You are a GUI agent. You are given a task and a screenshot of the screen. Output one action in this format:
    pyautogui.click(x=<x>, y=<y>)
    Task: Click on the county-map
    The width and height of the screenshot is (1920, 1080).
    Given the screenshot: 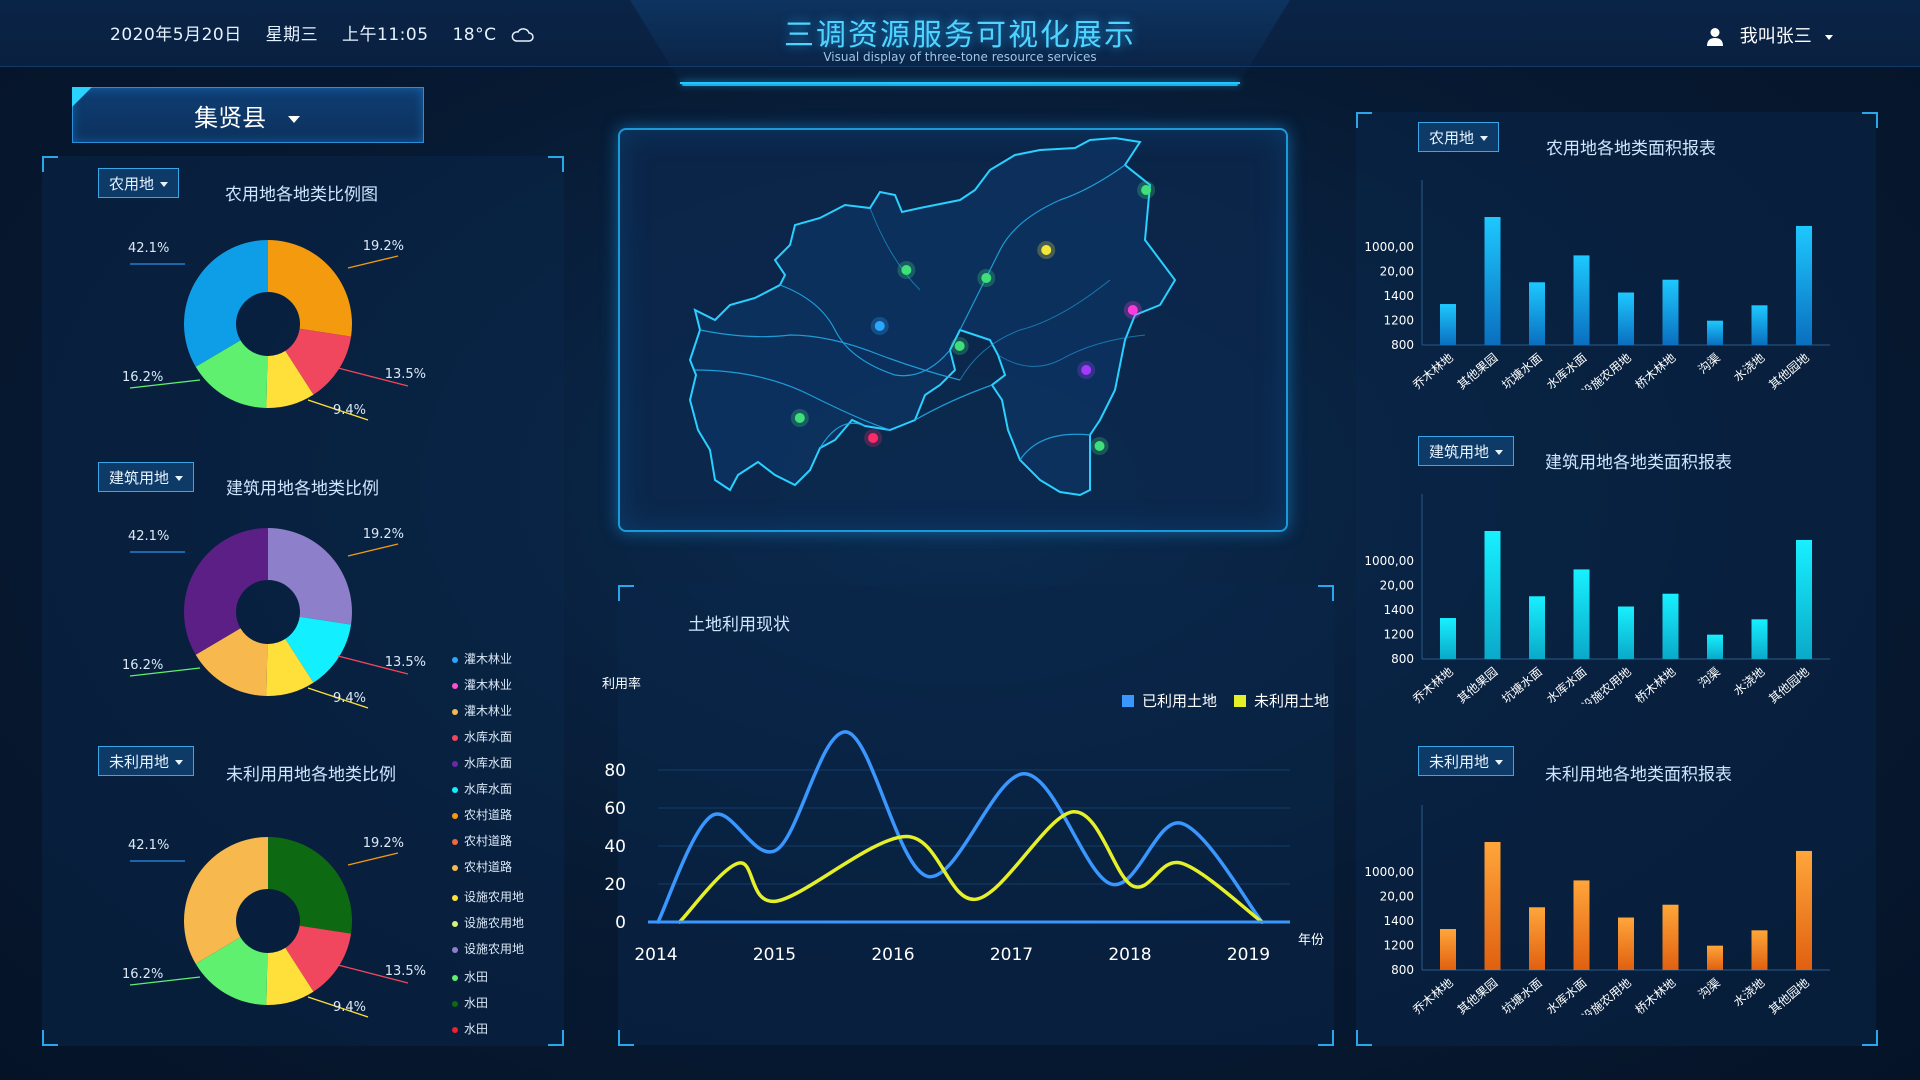 What is the action you would take?
    pyautogui.click(x=953, y=330)
    